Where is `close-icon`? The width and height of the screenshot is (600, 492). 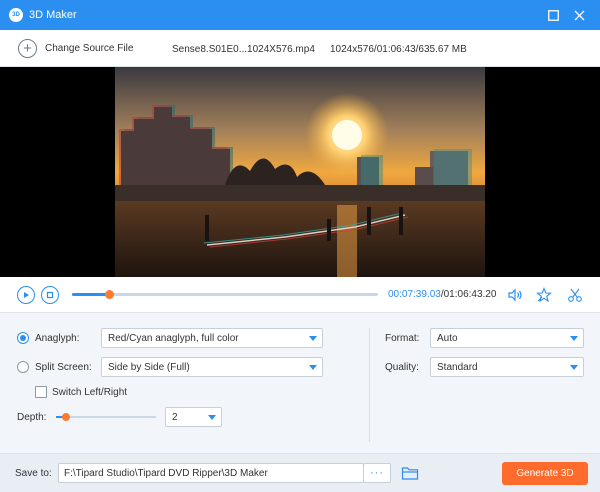
close-icon is located at coordinates (579, 15).